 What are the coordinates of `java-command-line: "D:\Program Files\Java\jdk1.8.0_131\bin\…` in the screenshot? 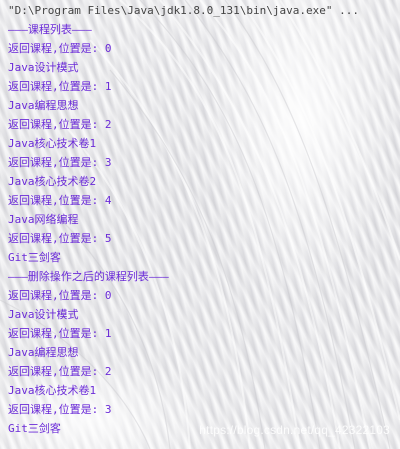 It's located at (183, 10).